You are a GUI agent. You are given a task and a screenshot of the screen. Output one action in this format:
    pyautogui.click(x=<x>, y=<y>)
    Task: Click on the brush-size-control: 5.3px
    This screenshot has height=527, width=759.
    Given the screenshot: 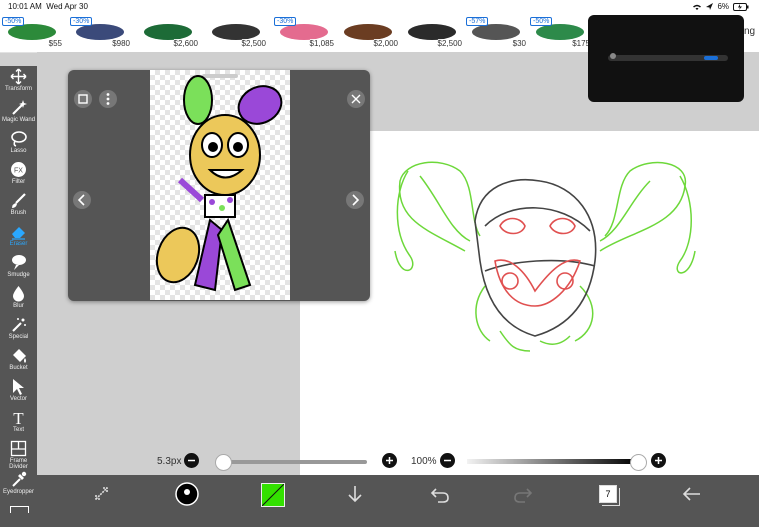 What is the action you would take?
    pyautogui.click(x=277, y=462)
    